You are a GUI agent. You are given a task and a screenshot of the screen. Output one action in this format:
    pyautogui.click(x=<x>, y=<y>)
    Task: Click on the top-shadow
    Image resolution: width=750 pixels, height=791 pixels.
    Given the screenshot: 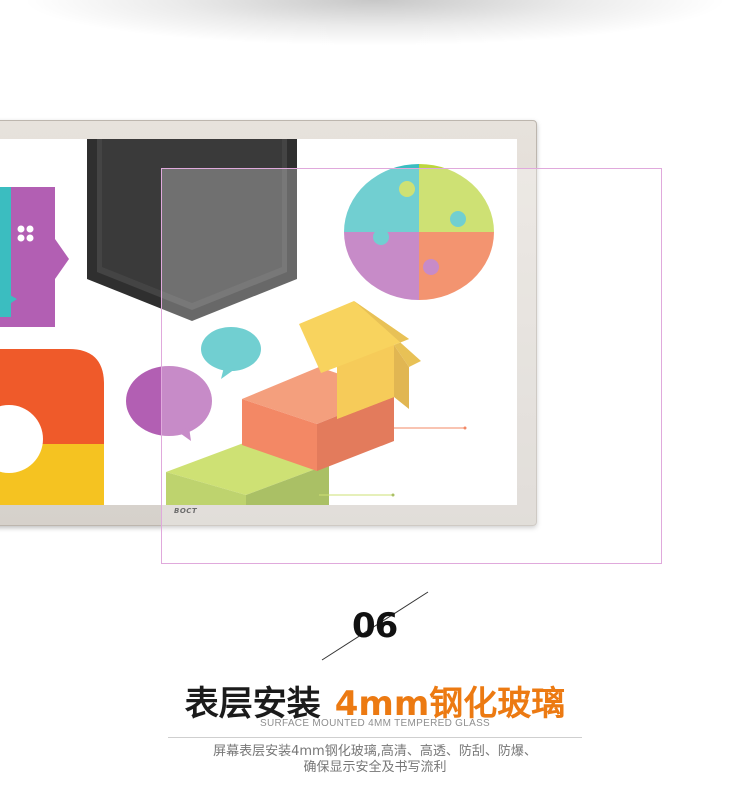 What is the action you would take?
    pyautogui.click(x=375, y=23)
    